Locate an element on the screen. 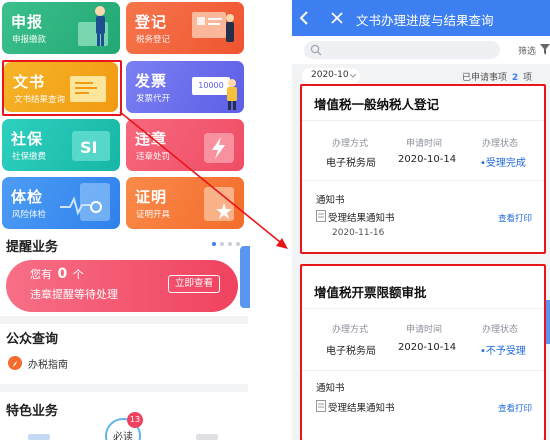  filter-icon is located at coordinates (545, 49).